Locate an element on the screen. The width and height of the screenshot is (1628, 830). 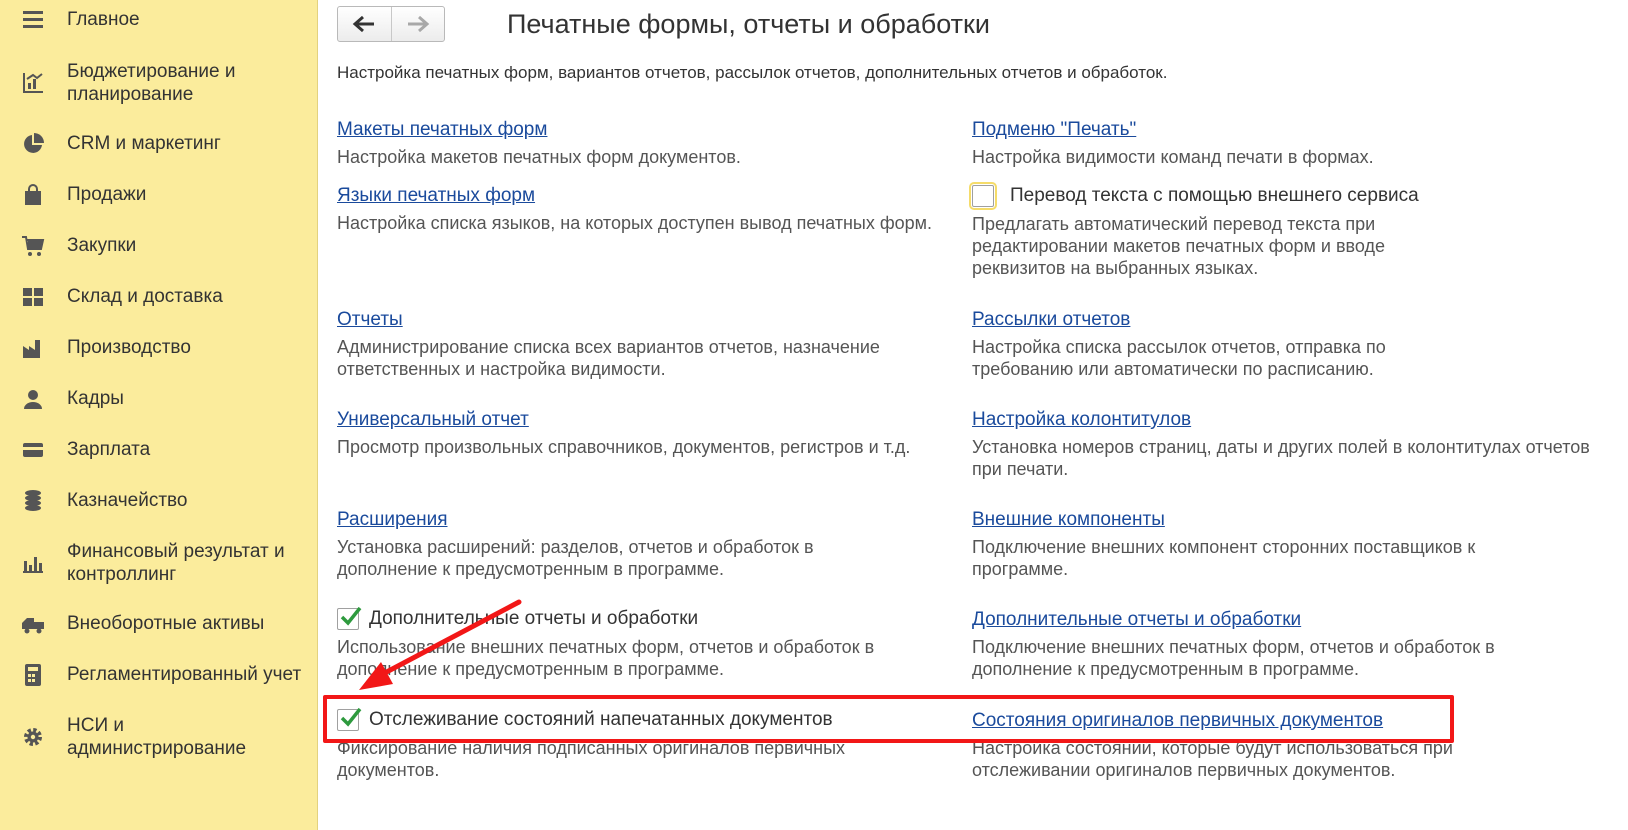
history-navigation is located at coordinates (391, 24).